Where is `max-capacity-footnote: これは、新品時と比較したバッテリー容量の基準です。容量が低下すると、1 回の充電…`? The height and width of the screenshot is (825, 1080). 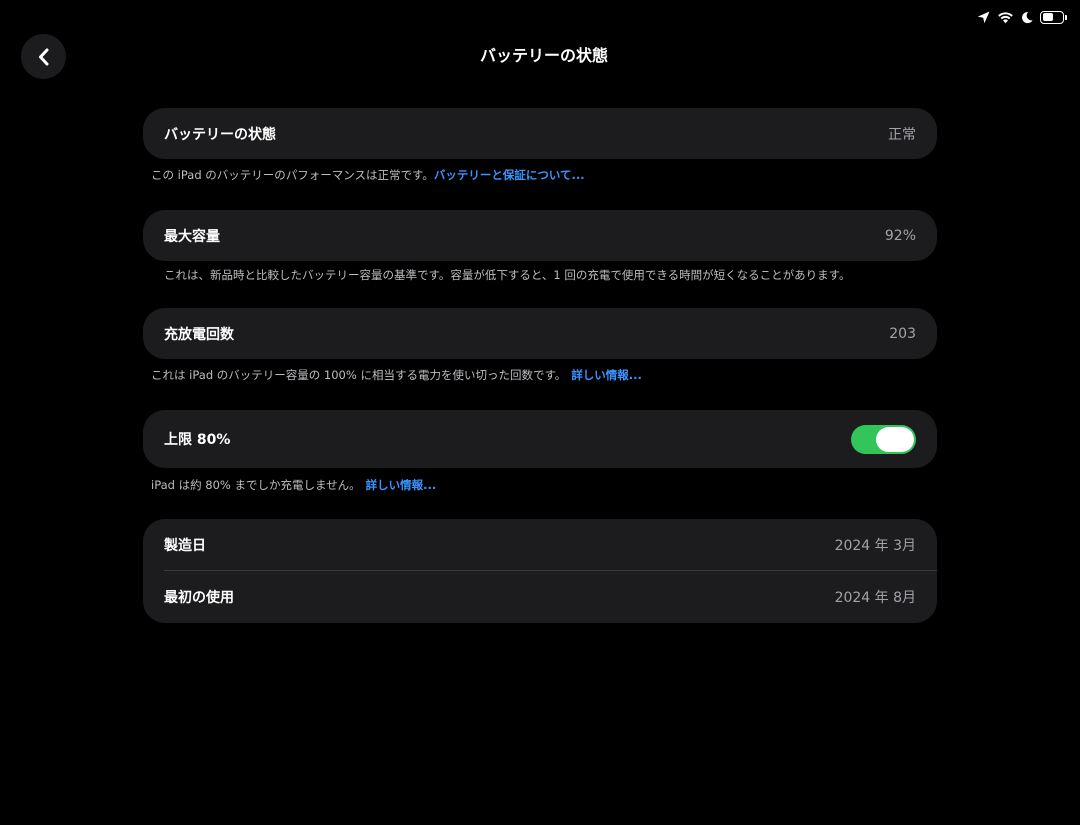
max-capacity-footnote: これは、新品時と比較したバッテリー容量の基準です。容量が低下すると、1 回の充電… is located at coordinates (507, 275).